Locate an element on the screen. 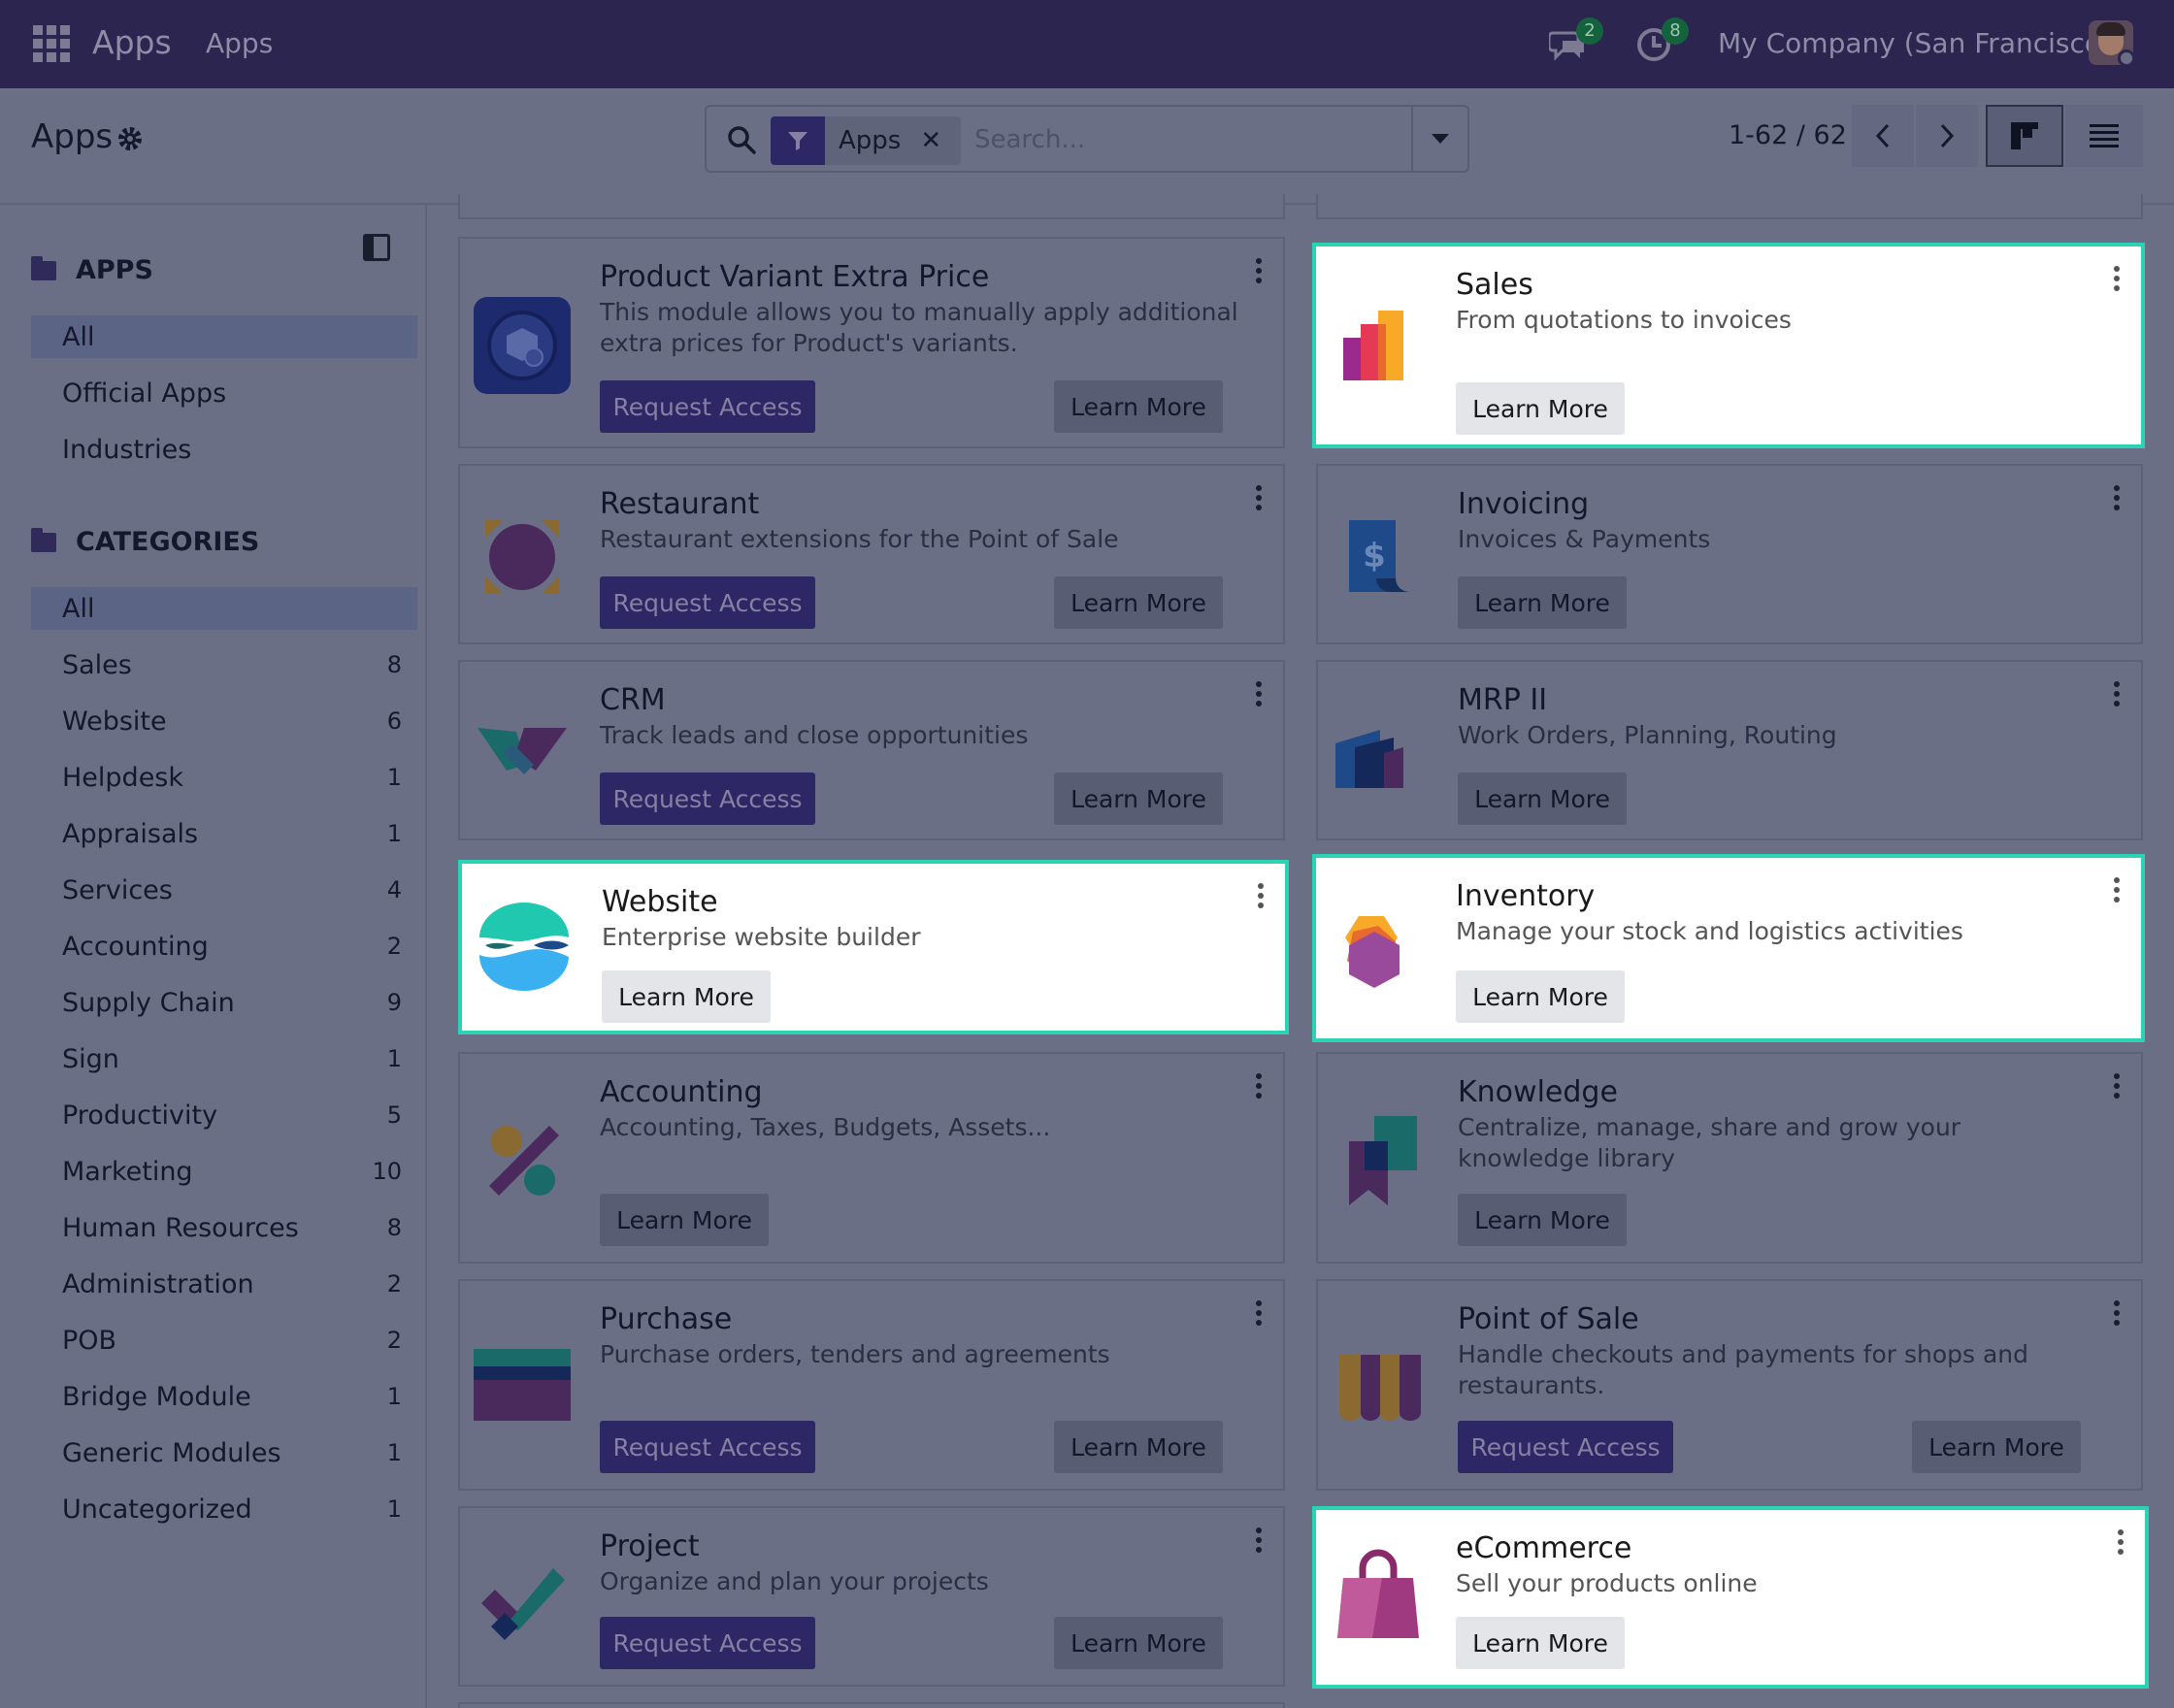 Image resolution: width=2174 pixels, height=1708 pixels. pager-next-button is located at coordinates (1947, 136).